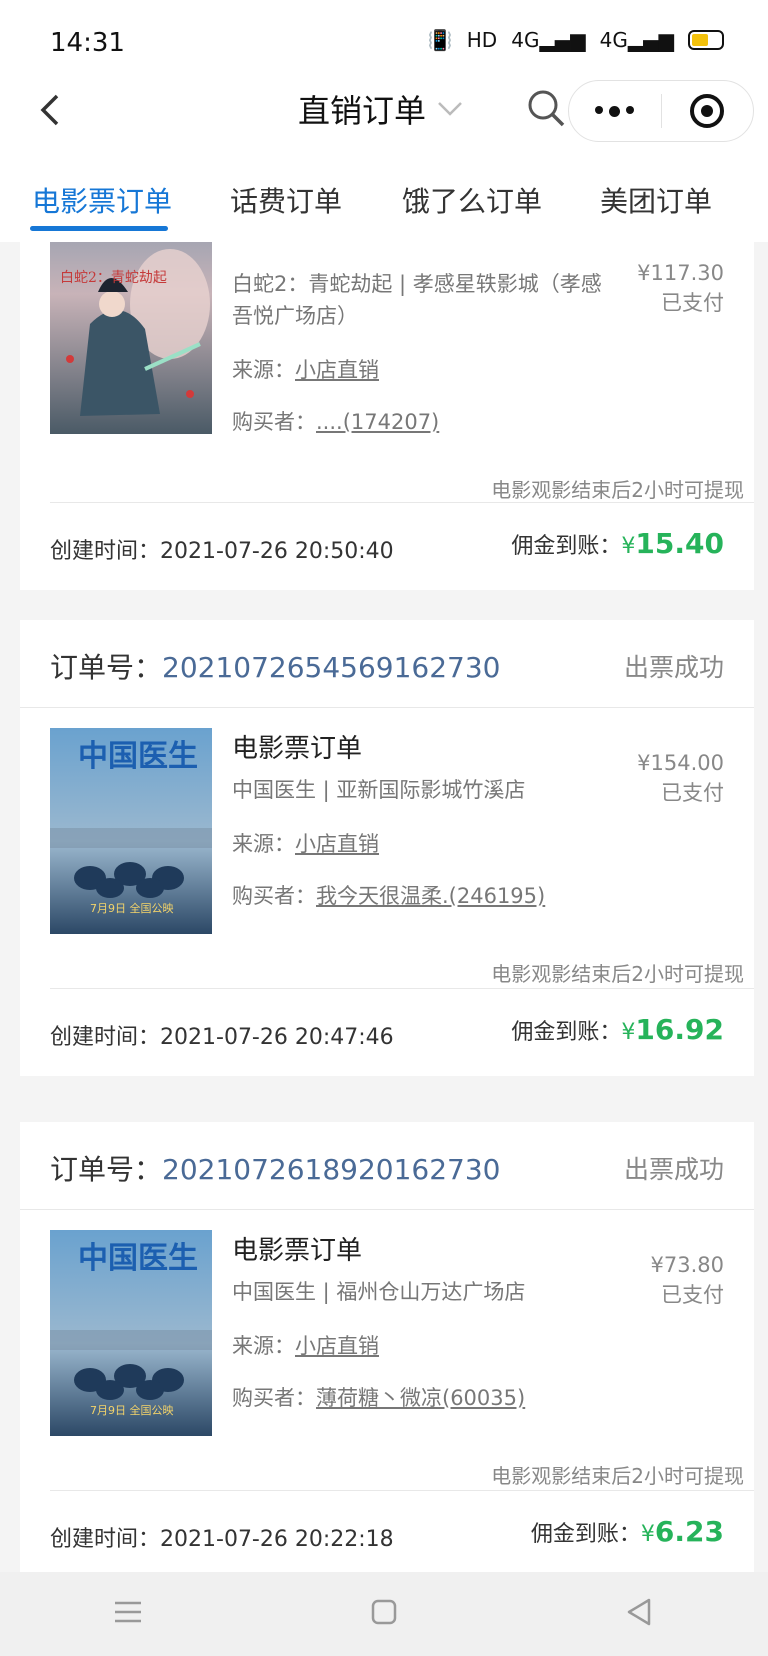 The image size is (768, 1656). I want to click on created-time: 创建时间：2021-07-26 20:22:18, so click(222, 1539).